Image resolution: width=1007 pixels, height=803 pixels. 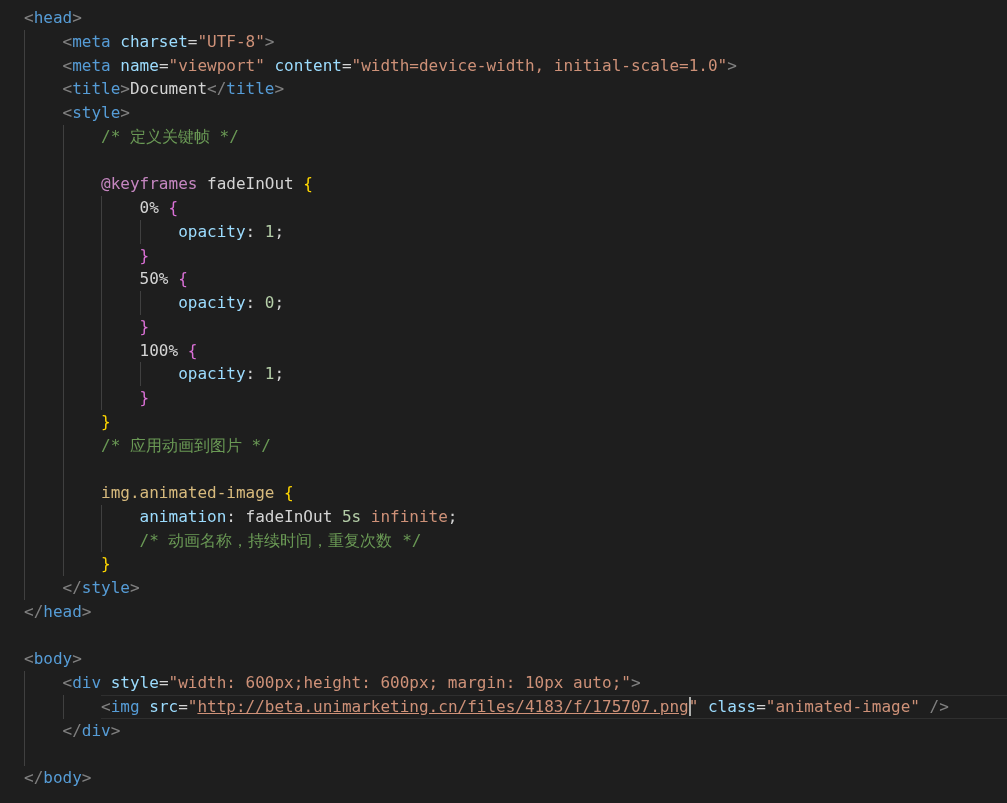 I want to click on code-line: animation: fadeInOut 5s infinite;, so click(x=298, y=516).